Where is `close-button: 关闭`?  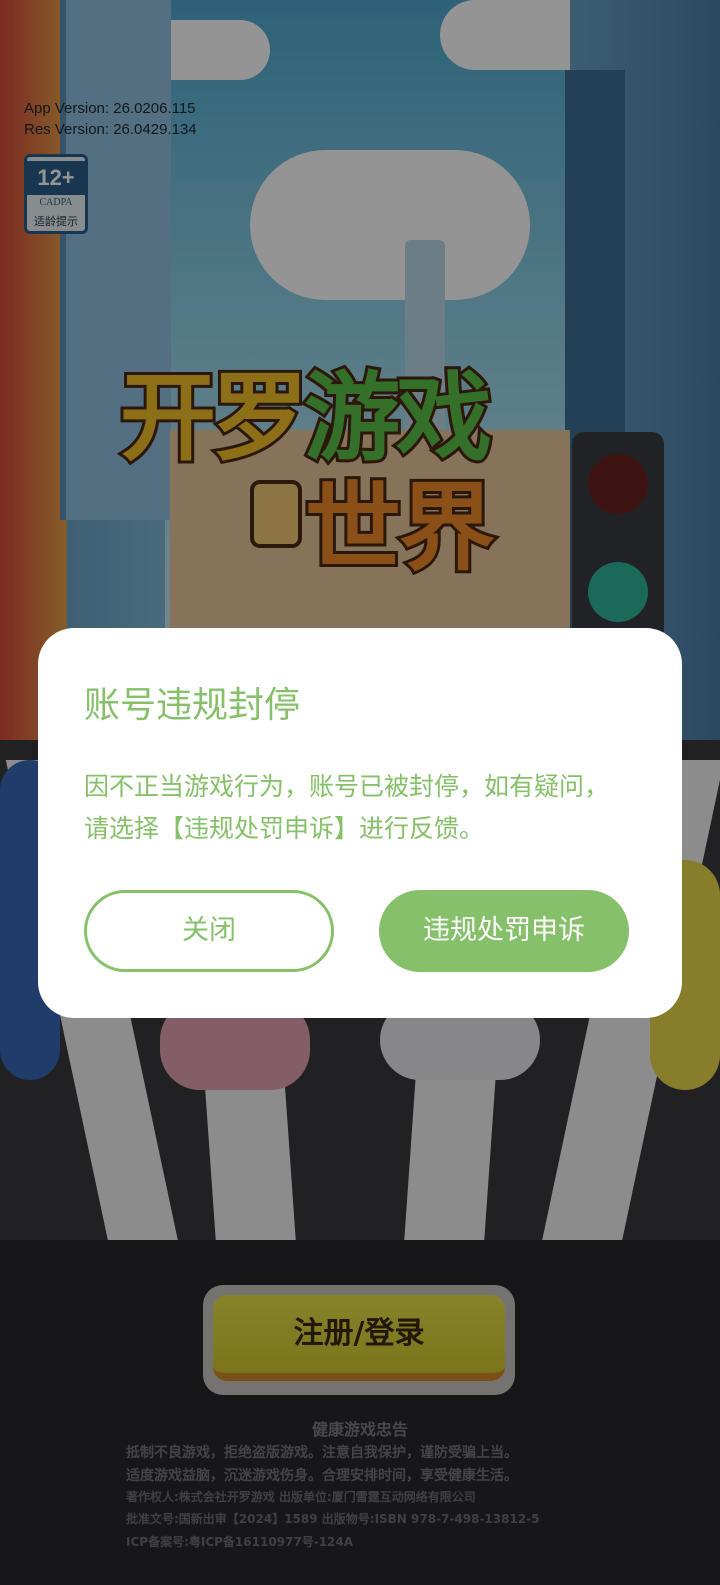
close-button: 关闭 is located at coordinates (209, 931).